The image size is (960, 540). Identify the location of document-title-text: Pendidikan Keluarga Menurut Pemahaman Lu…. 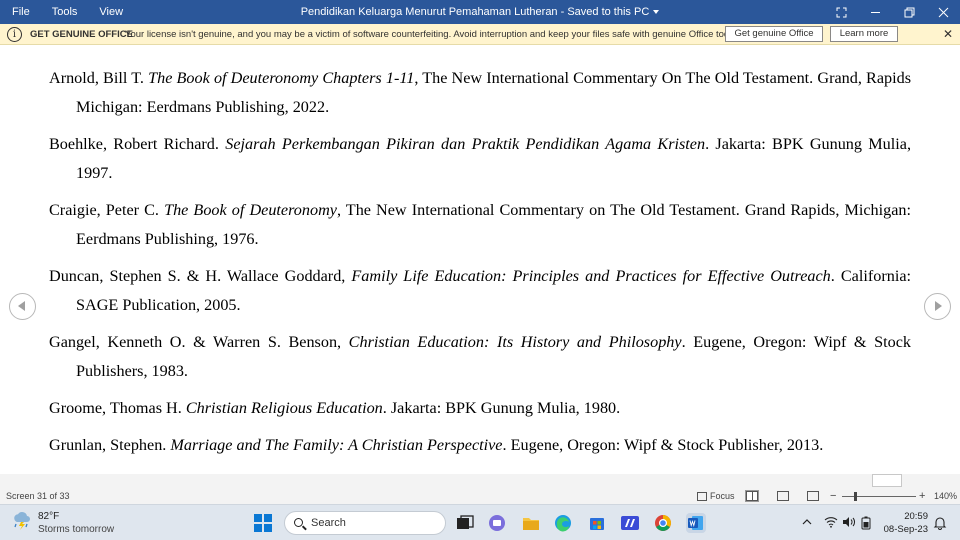
(475, 12).